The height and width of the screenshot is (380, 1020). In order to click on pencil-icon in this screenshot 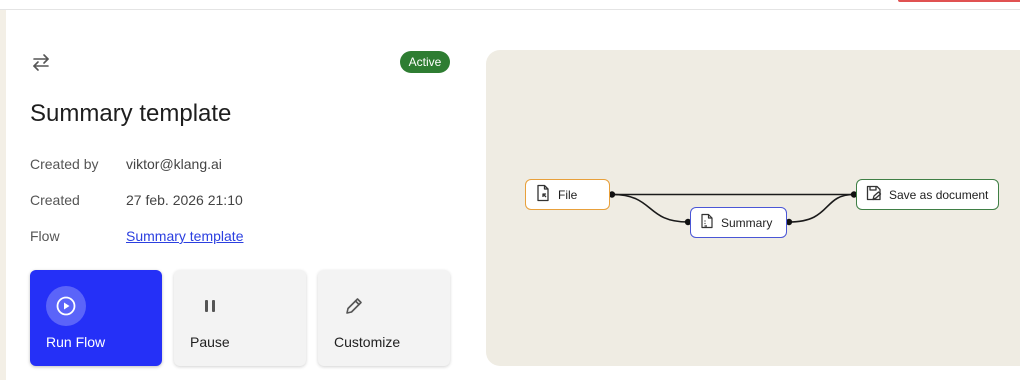, I will do `click(354, 306)`.